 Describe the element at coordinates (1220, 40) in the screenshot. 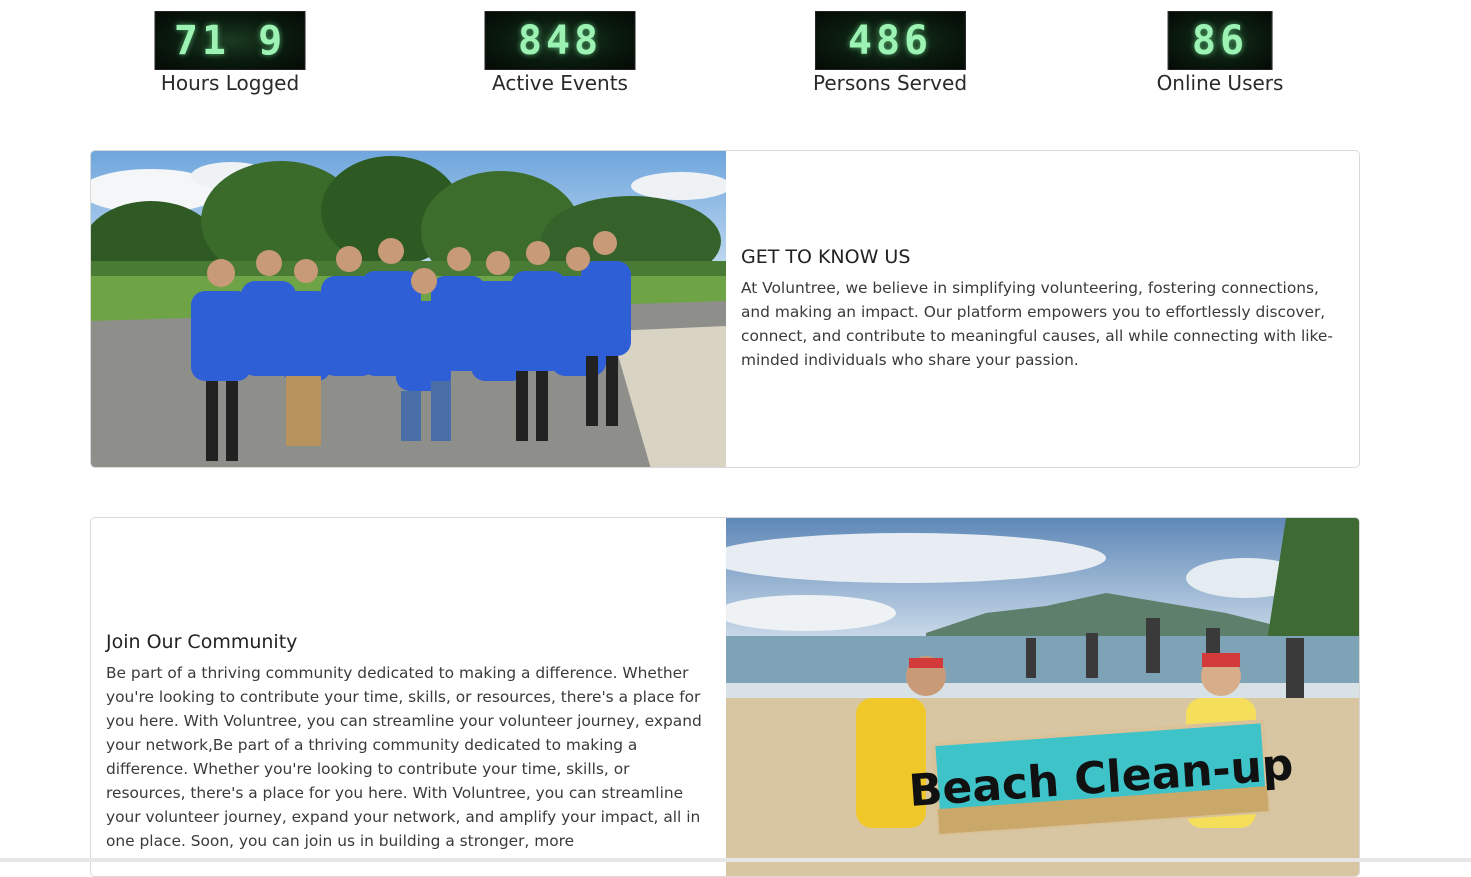

I see `counter-display: 86` at that location.